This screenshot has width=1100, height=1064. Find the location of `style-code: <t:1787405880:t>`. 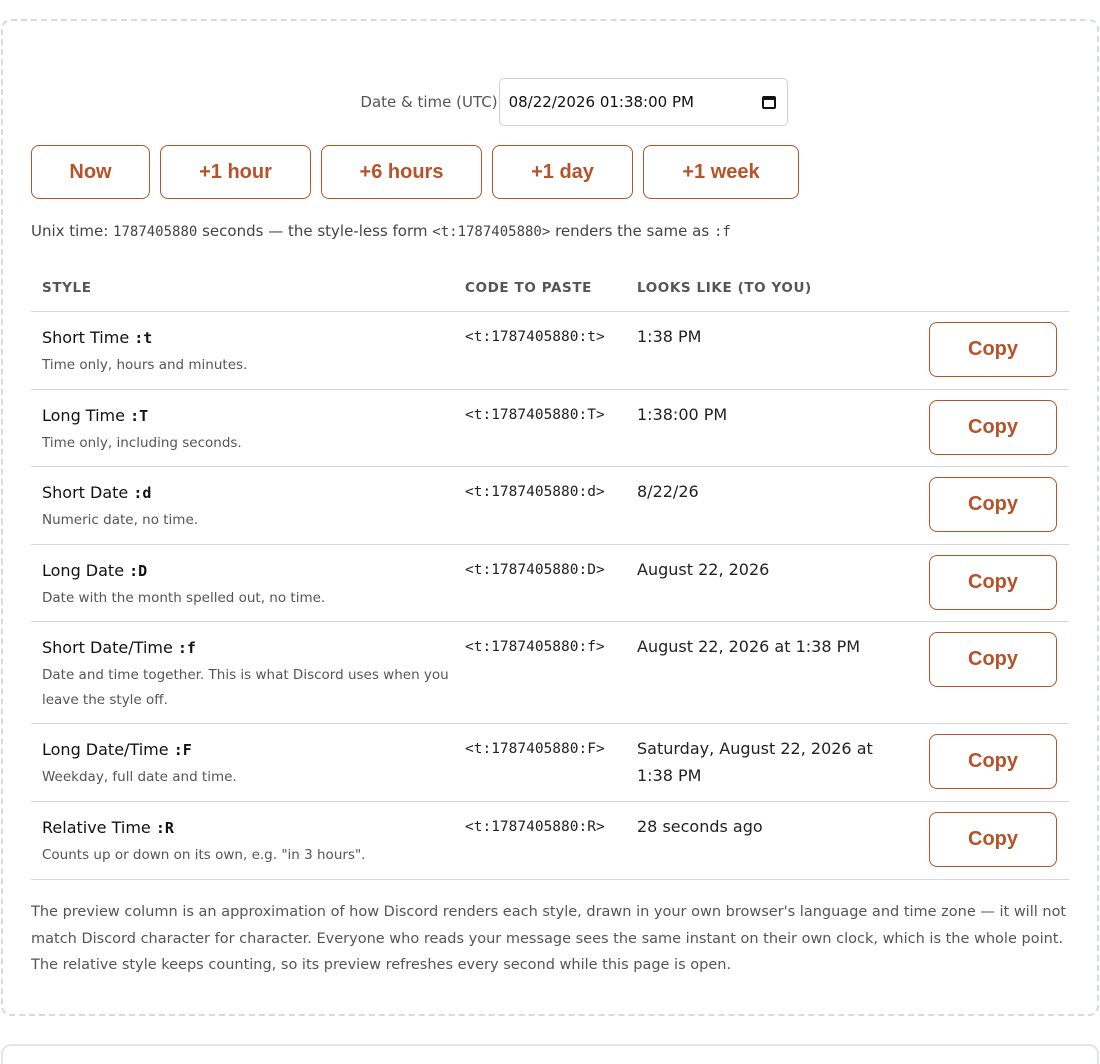

style-code: <t:1787405880:t> is located at coordinates (535, 337).